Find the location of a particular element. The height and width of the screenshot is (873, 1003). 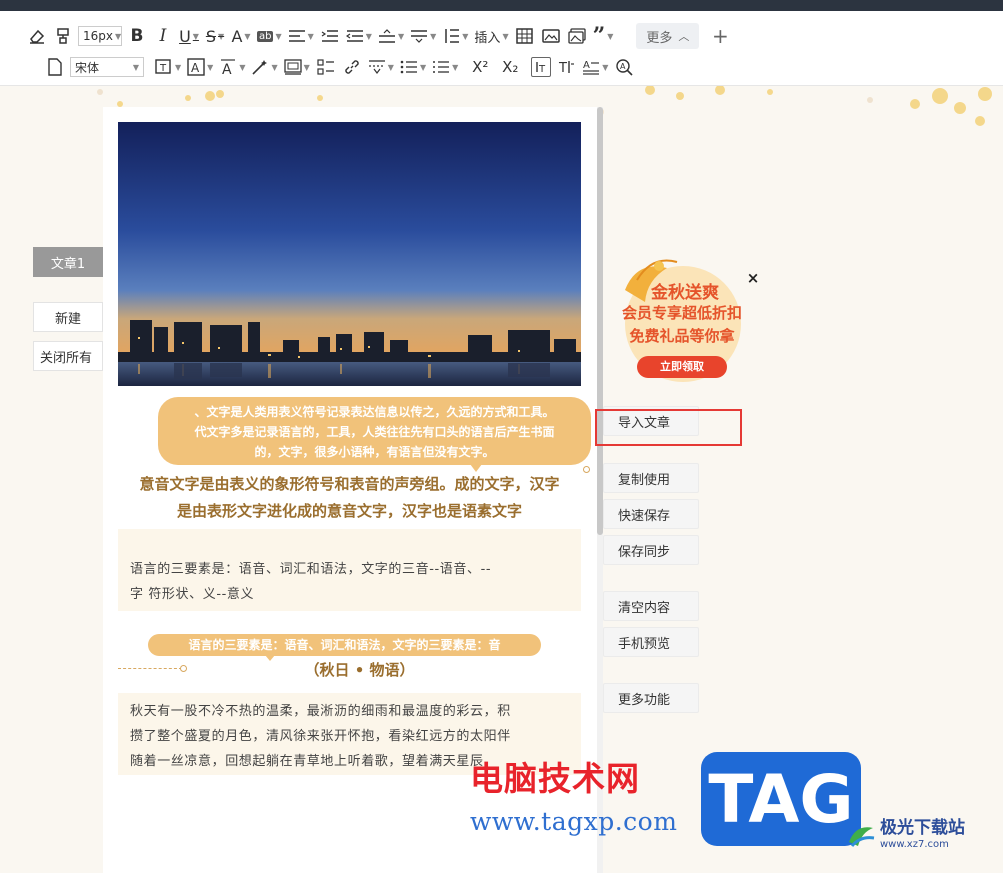

bubble-line: 代文字多是记录语言的，工具，人类往往先有口头的语言后产生书面 is located at coordinates (374, 432).